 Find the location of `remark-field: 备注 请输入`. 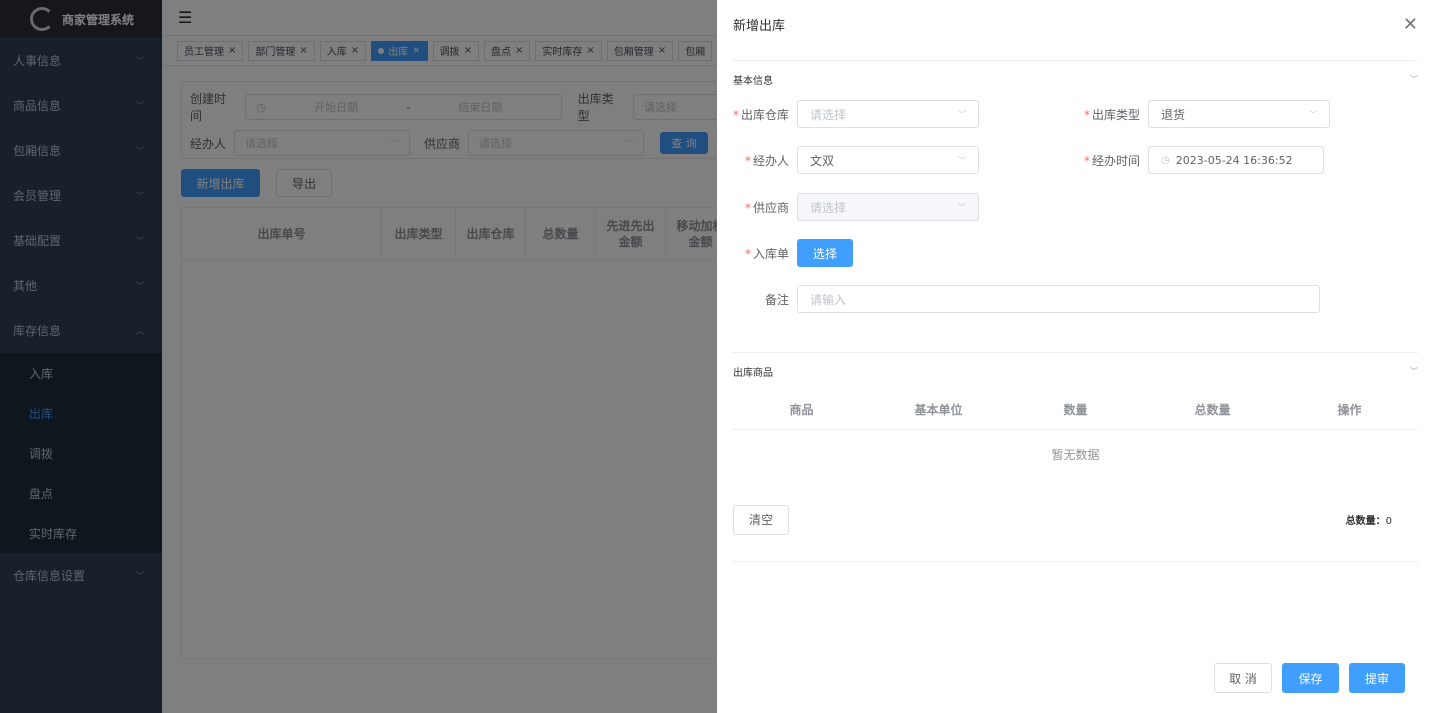

remark-field: 备注 请输入 is located at coordinates (1026, 299).